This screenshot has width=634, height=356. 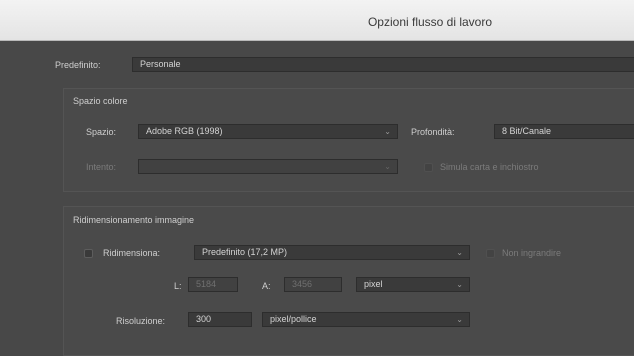 I want to click on unit-value: pixel, so click(x=373, y=284).